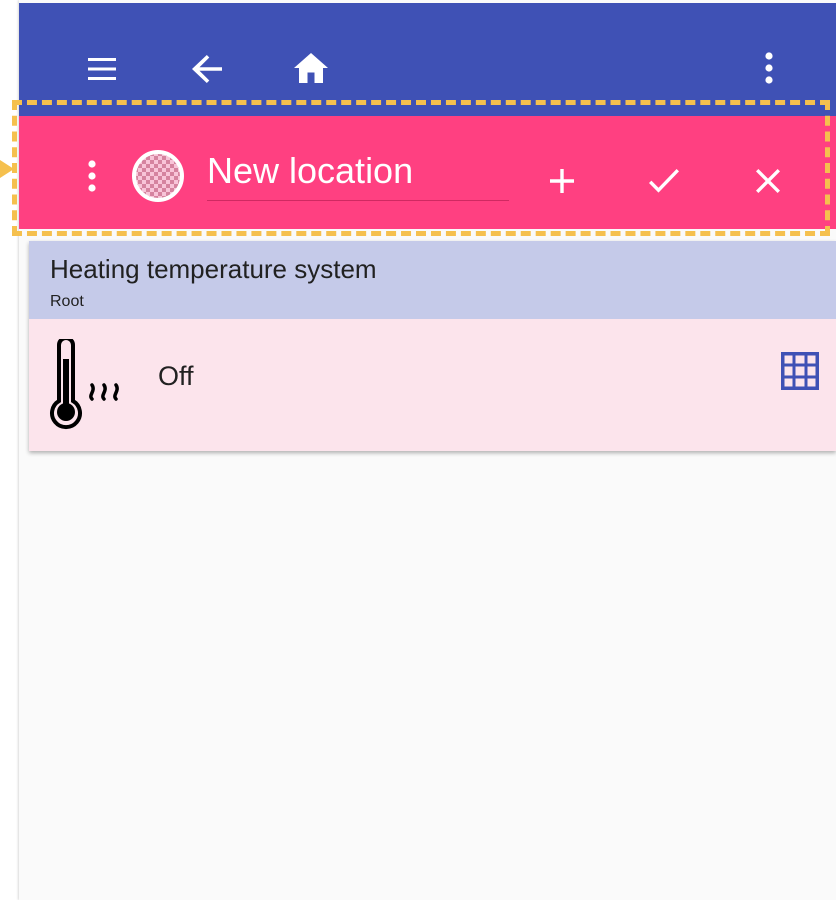 This screenshot has width=836, height=900. Describe the element at coordinates (800, 373) in the screenshot. I see `grid-icon` at that location.